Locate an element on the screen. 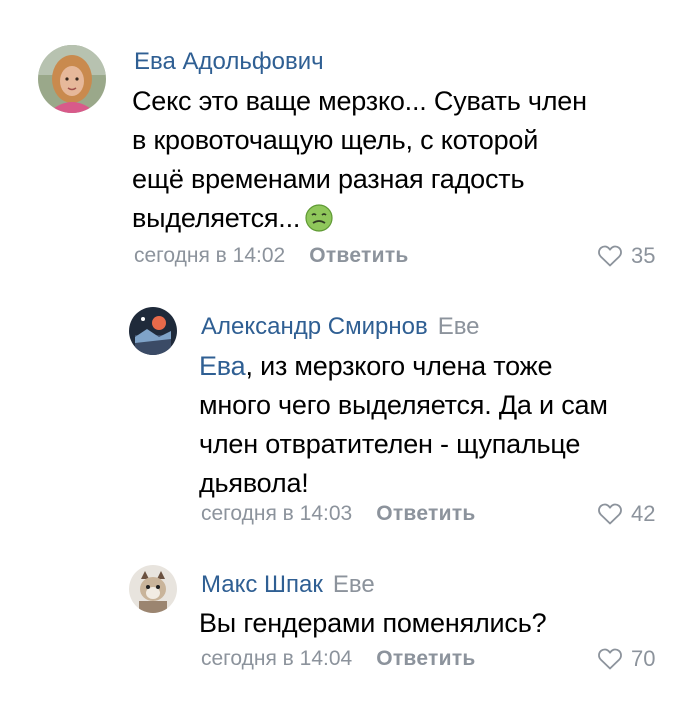  comment-author: Макс Шпак Еве is located at coordinates (288, 585).